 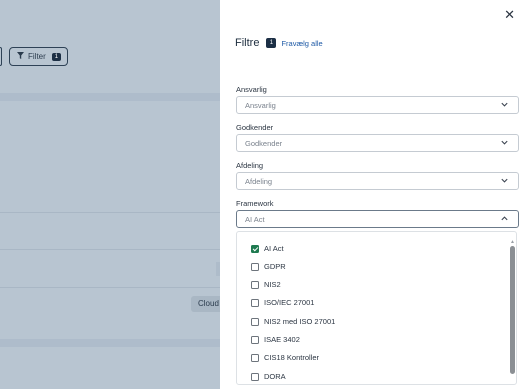 What do you see at coordinates (260, 105) in the screenshot?
I see `select-placeholder: Ansvarlig` at bounding box center [260, 105].